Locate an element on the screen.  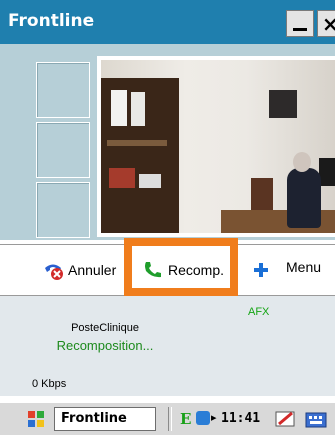
cancel-label: Annuler is located at coordinates (92, 270).